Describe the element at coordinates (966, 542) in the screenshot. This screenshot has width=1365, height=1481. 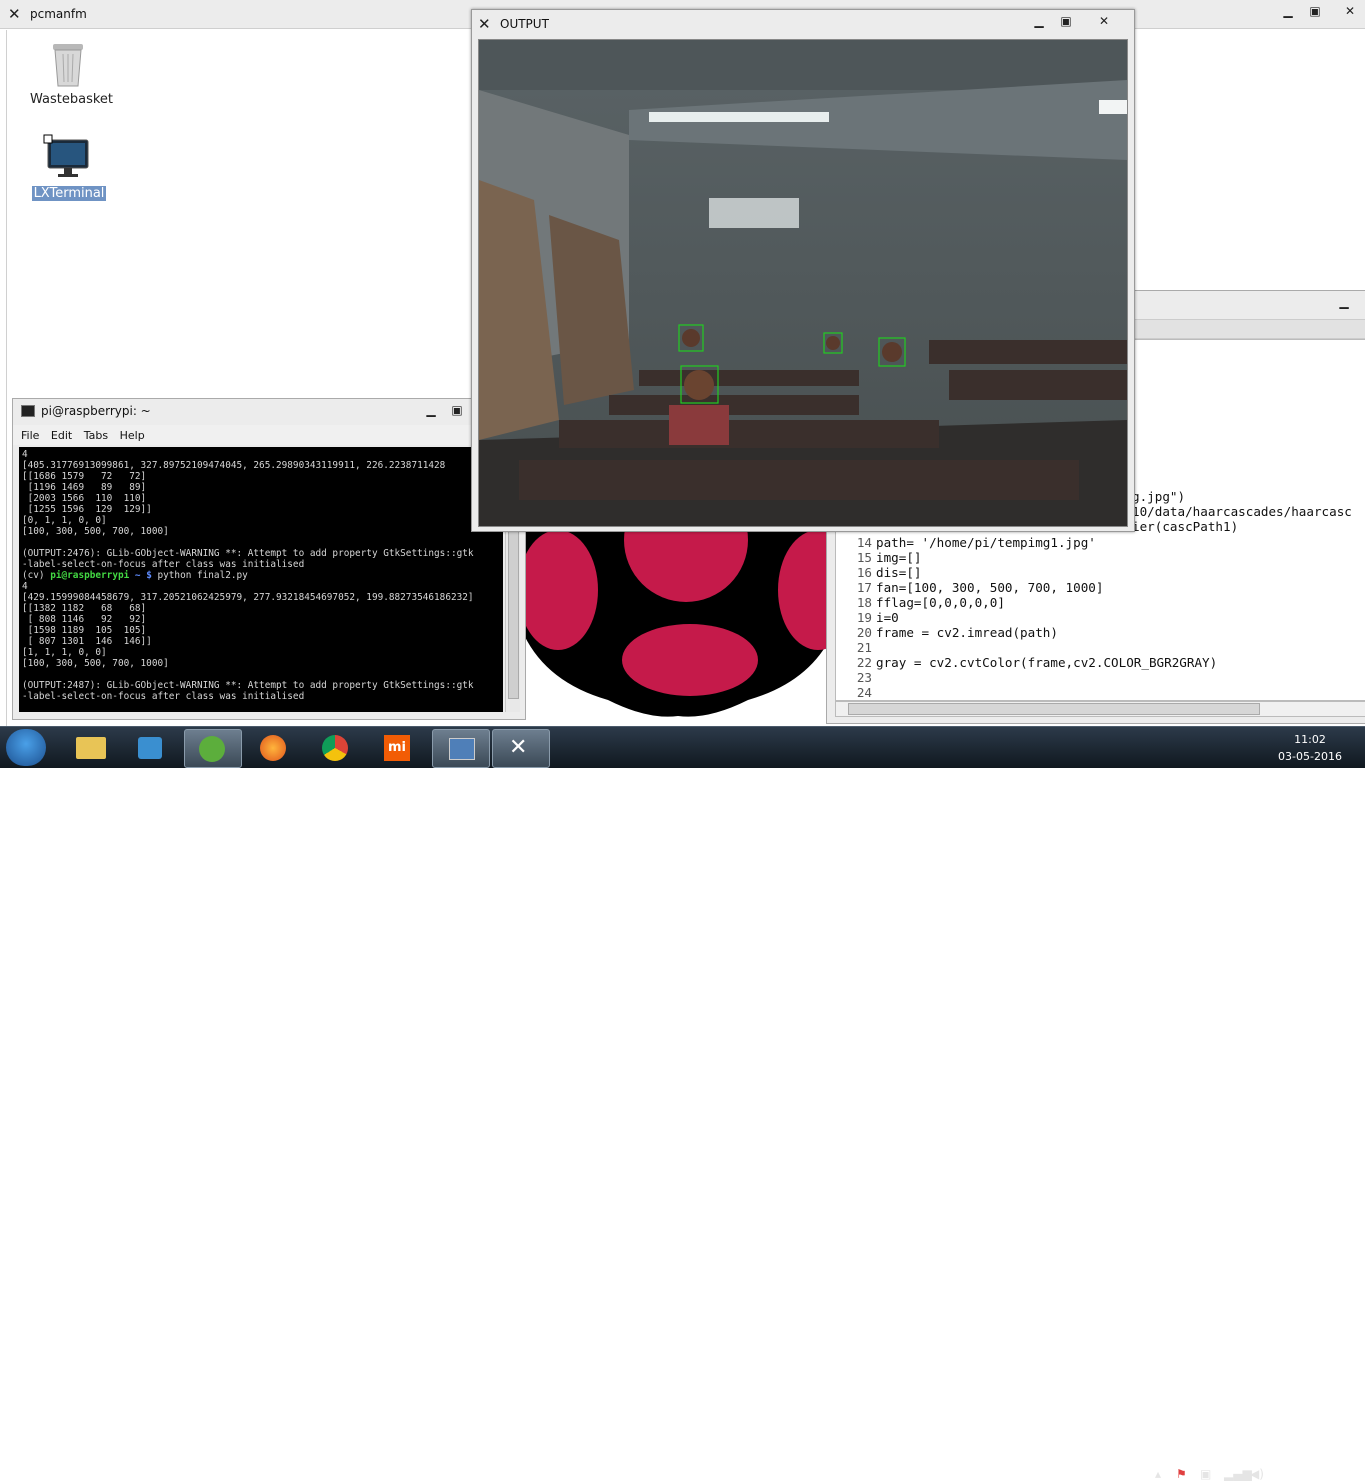
I see `editor-line: 14 path= '/home/pi/tempimg1.jpg'` at that location.